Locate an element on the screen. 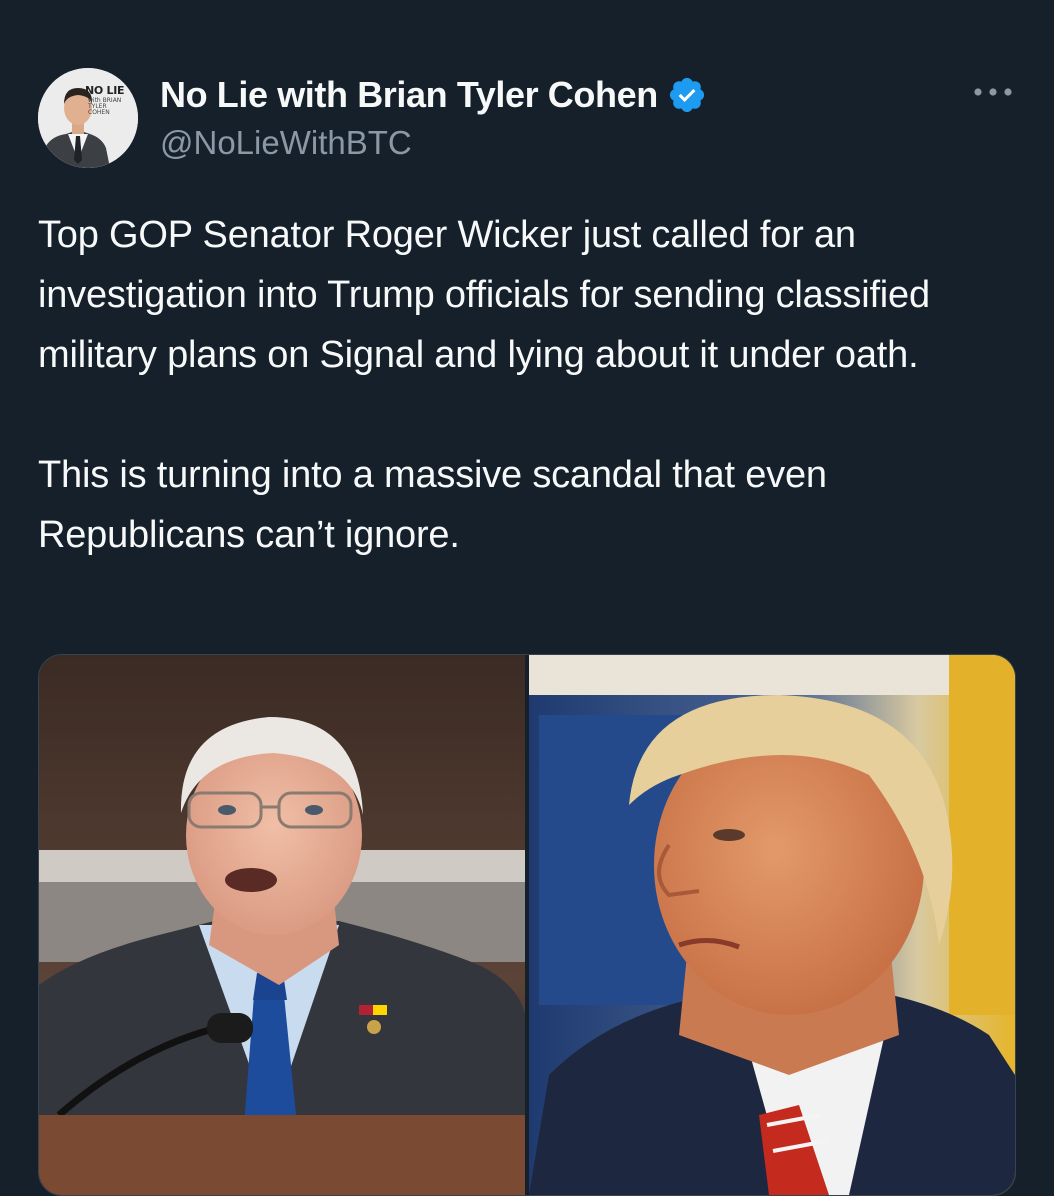 Image resolution: width=1054 pixels, height=1196 pixels. avatar: NO LIE with BRIAN TYLER COHEN is located at coordinates (88, 118).